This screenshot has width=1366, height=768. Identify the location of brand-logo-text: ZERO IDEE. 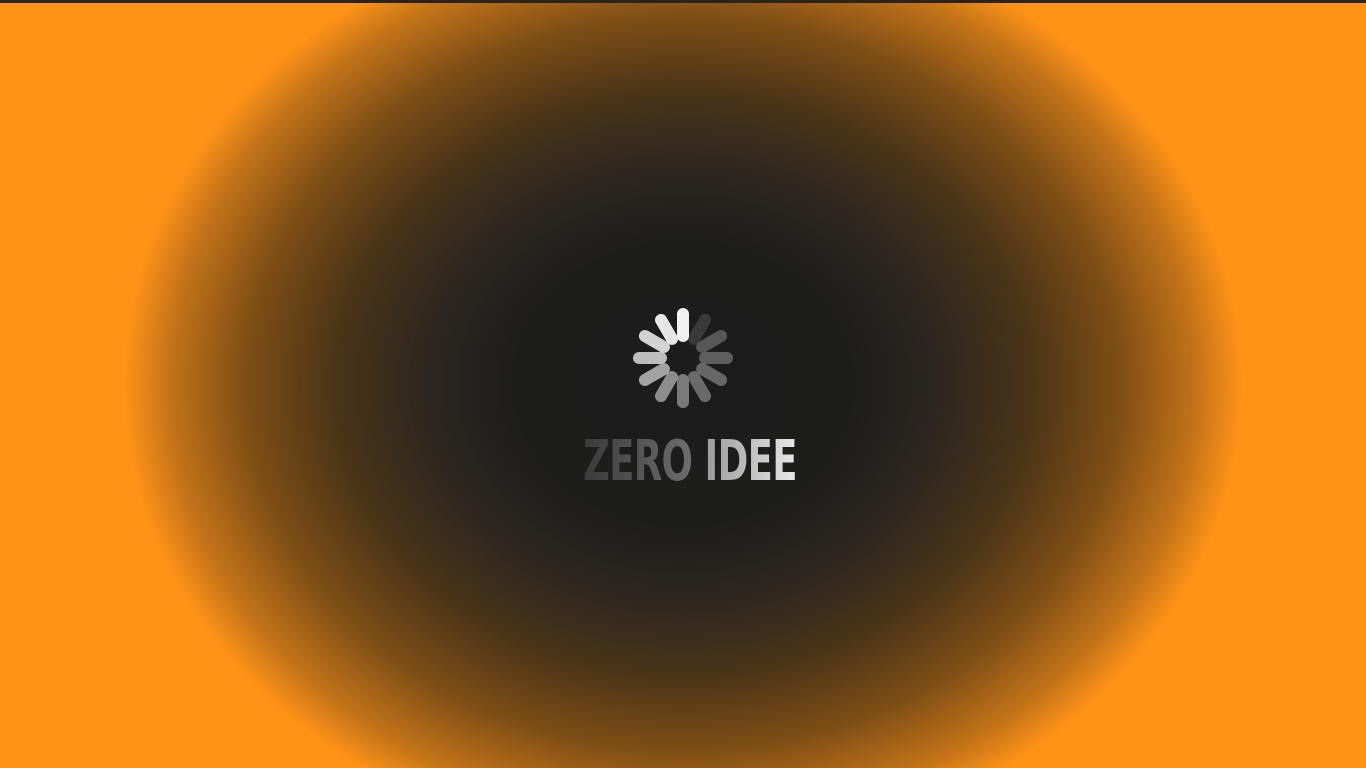
(690, 461).